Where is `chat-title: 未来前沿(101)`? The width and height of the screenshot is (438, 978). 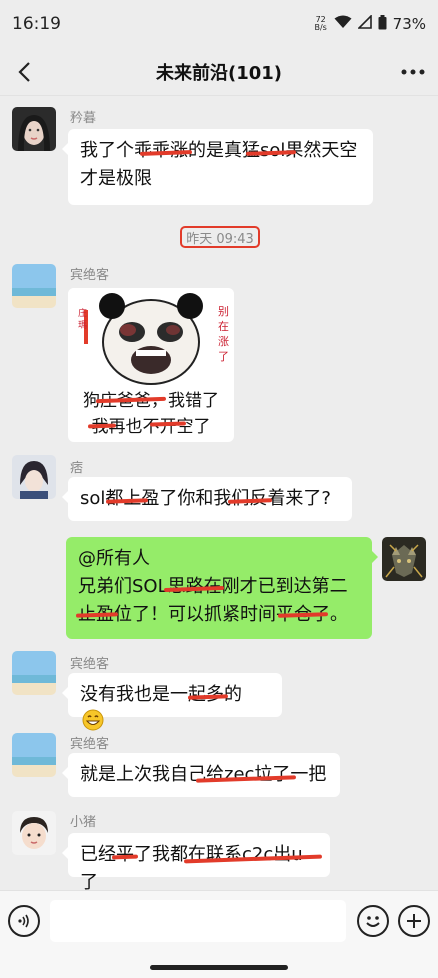
chat-title: 未来前沿(101) is located at coordinates (219, 73).